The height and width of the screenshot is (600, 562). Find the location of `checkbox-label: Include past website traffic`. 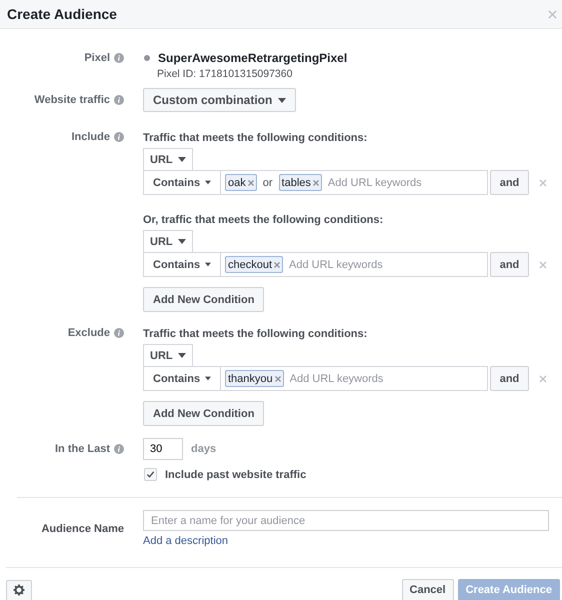

checkbox-label: Include past website traffic is located at coordinates (235, 474).